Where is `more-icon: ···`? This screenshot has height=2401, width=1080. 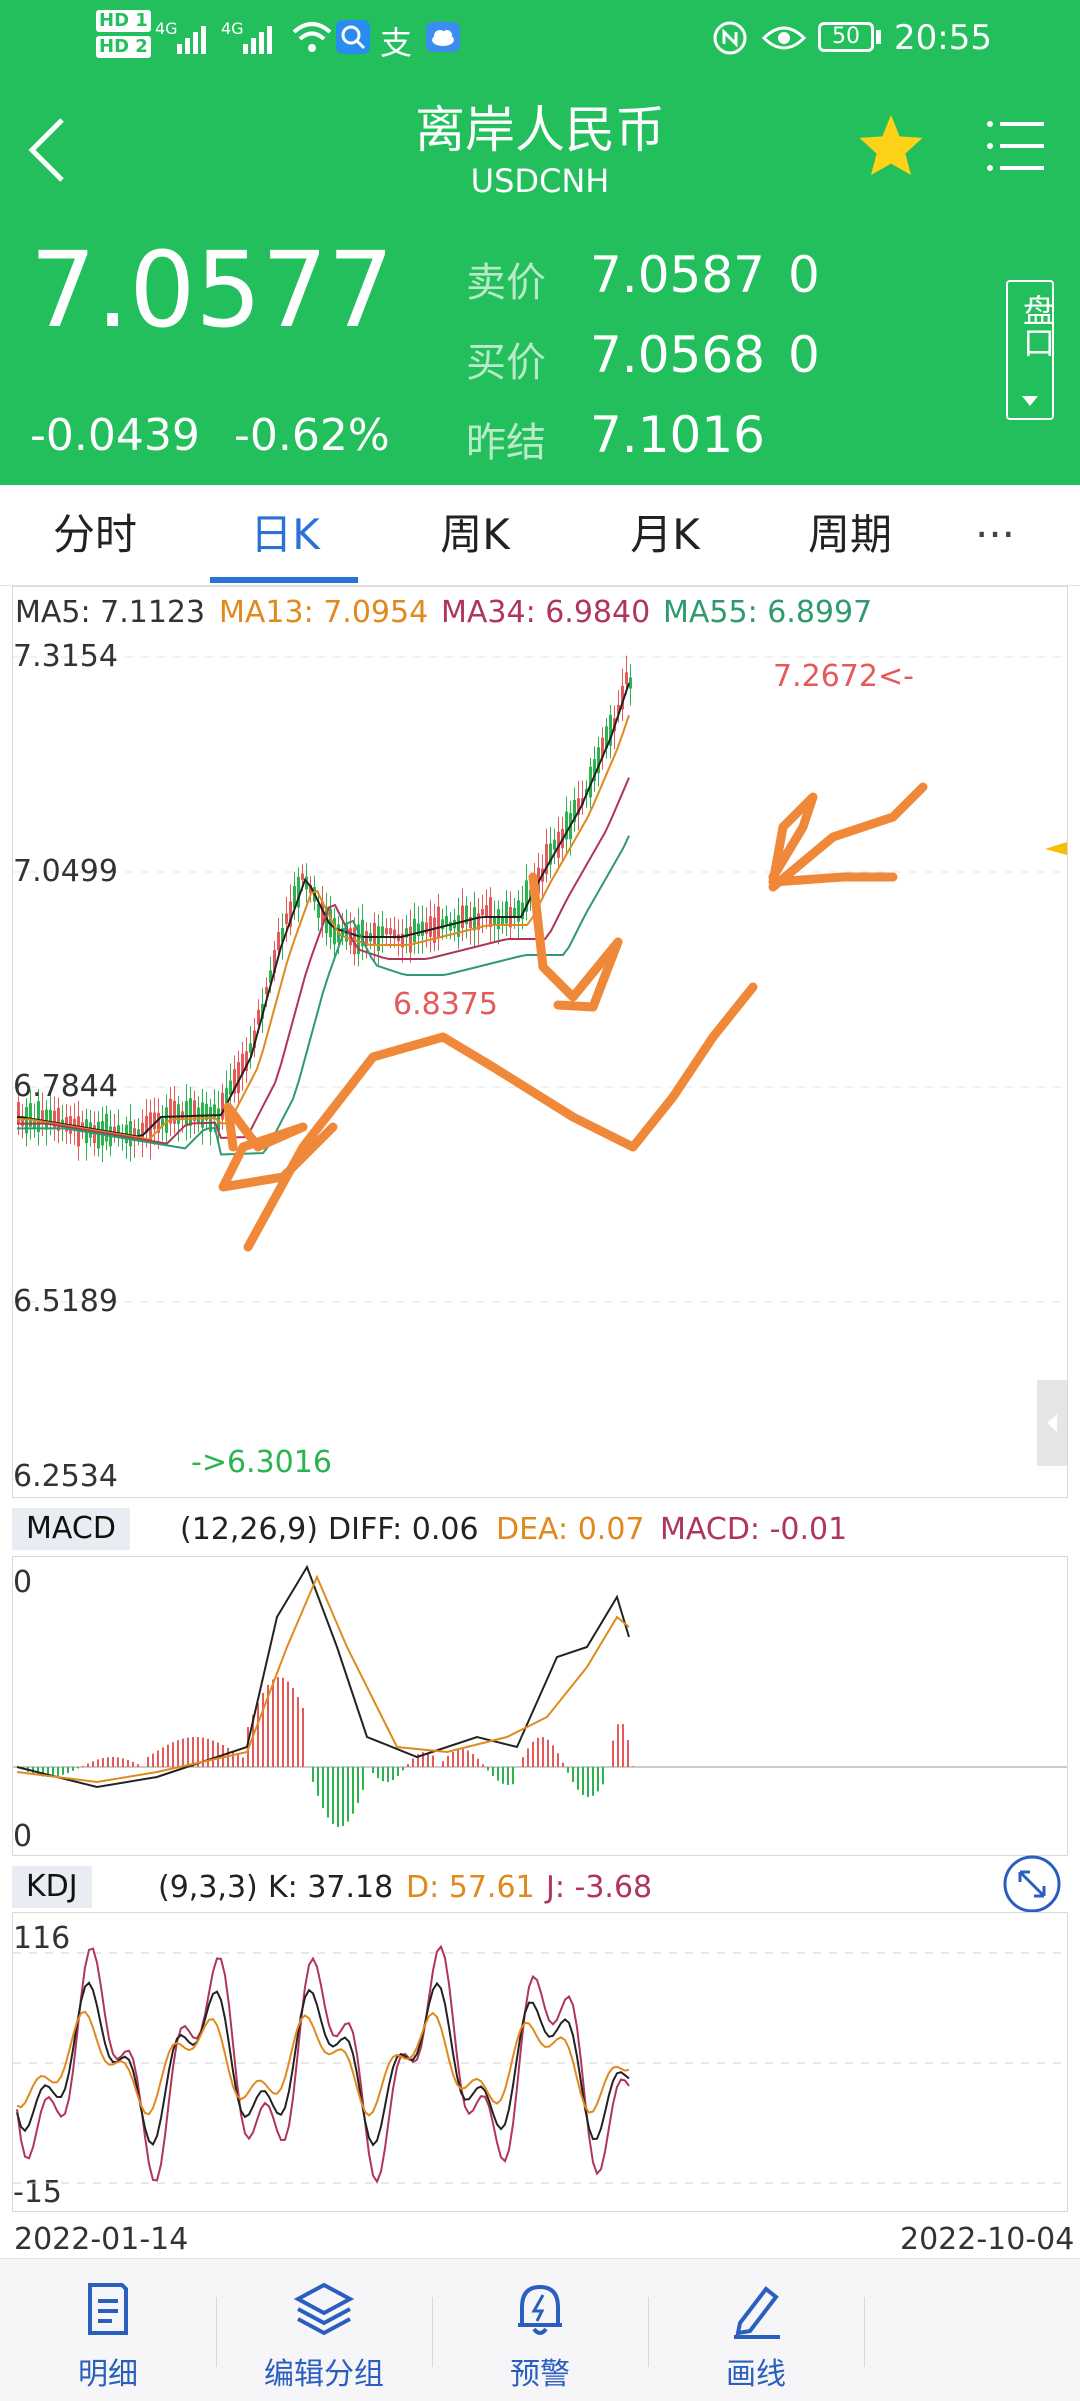 more-icon: ··· is located at coordinates (995, 535).